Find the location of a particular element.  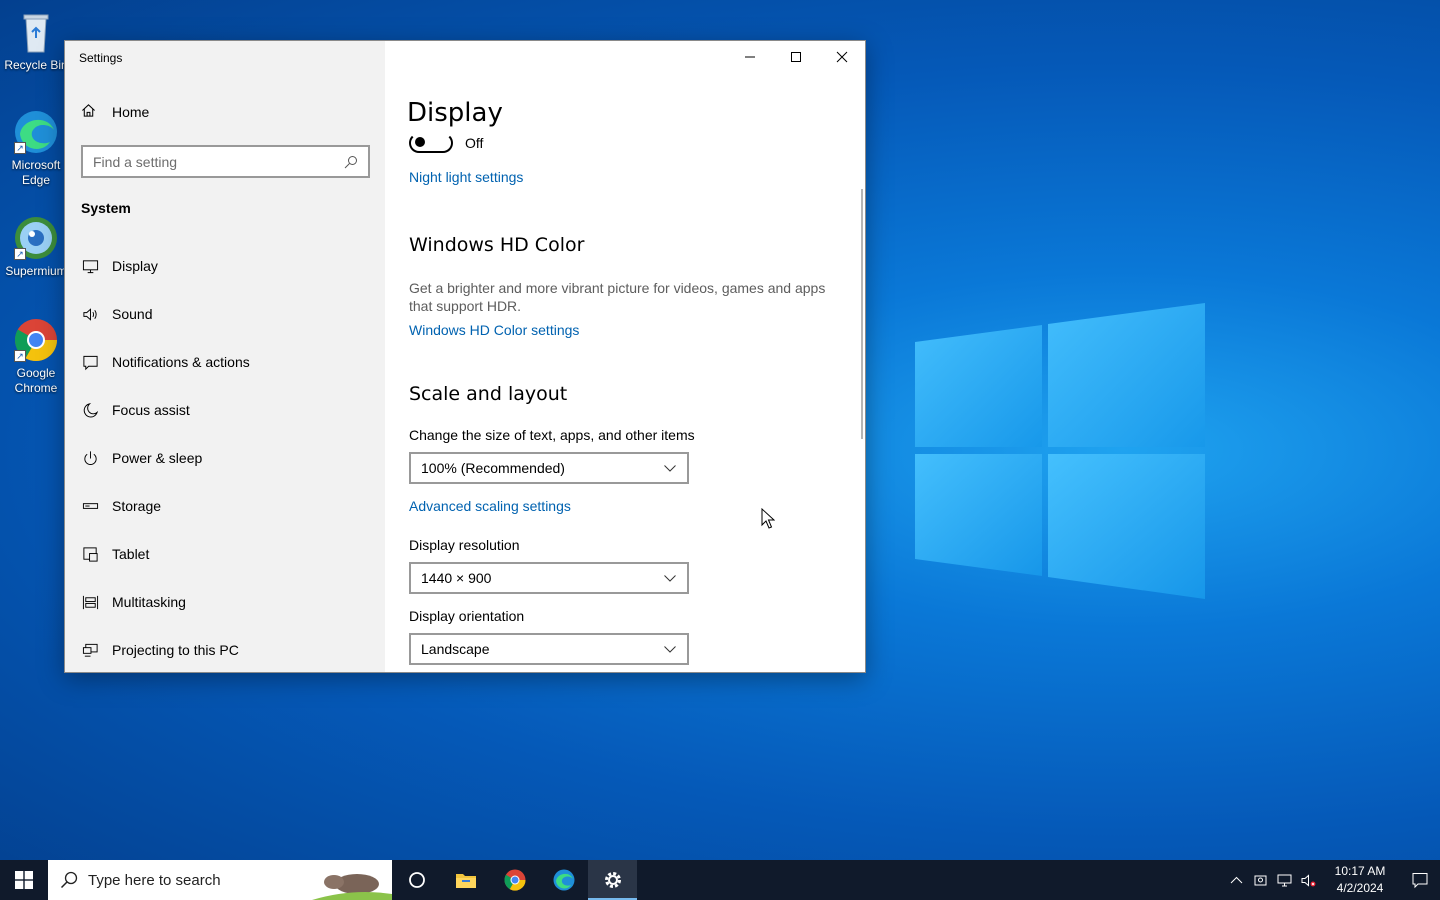

desktop-icon-edge: ↗ Microsoft Edge is located at coordinates (36, 148).